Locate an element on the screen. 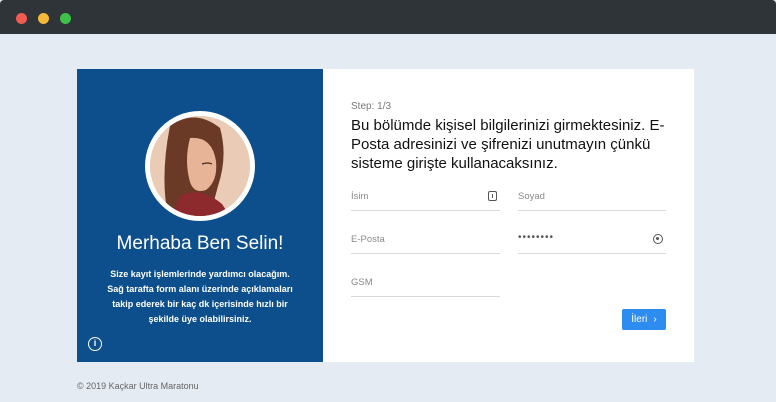 Image resolution: width=776 pixels, height=402 pixels. name-field: İsim is located at coordinates (425, 198).